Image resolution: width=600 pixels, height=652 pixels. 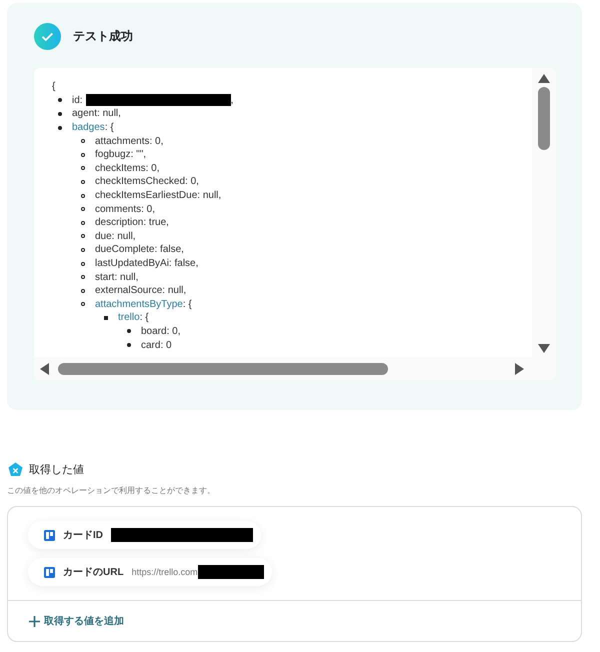 I want to click on json-text: comments: 0,, so click(x=125, y=209).